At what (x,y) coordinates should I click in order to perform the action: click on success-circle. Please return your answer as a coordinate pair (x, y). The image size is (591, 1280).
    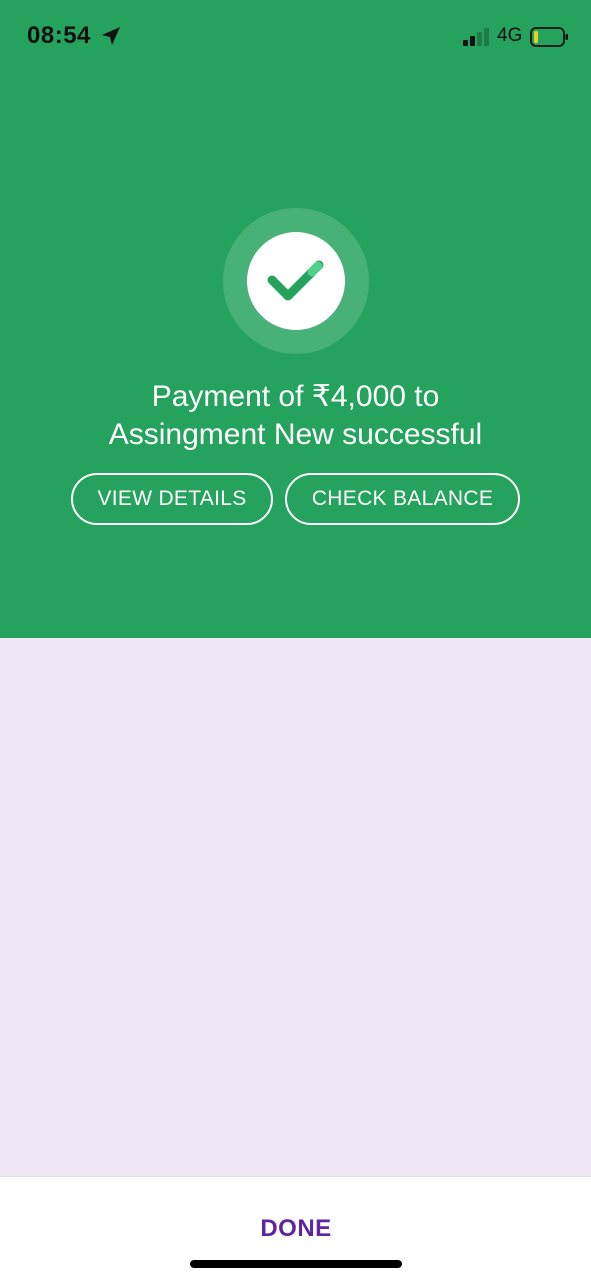
    Looking at the image, I should click on (296, 281).